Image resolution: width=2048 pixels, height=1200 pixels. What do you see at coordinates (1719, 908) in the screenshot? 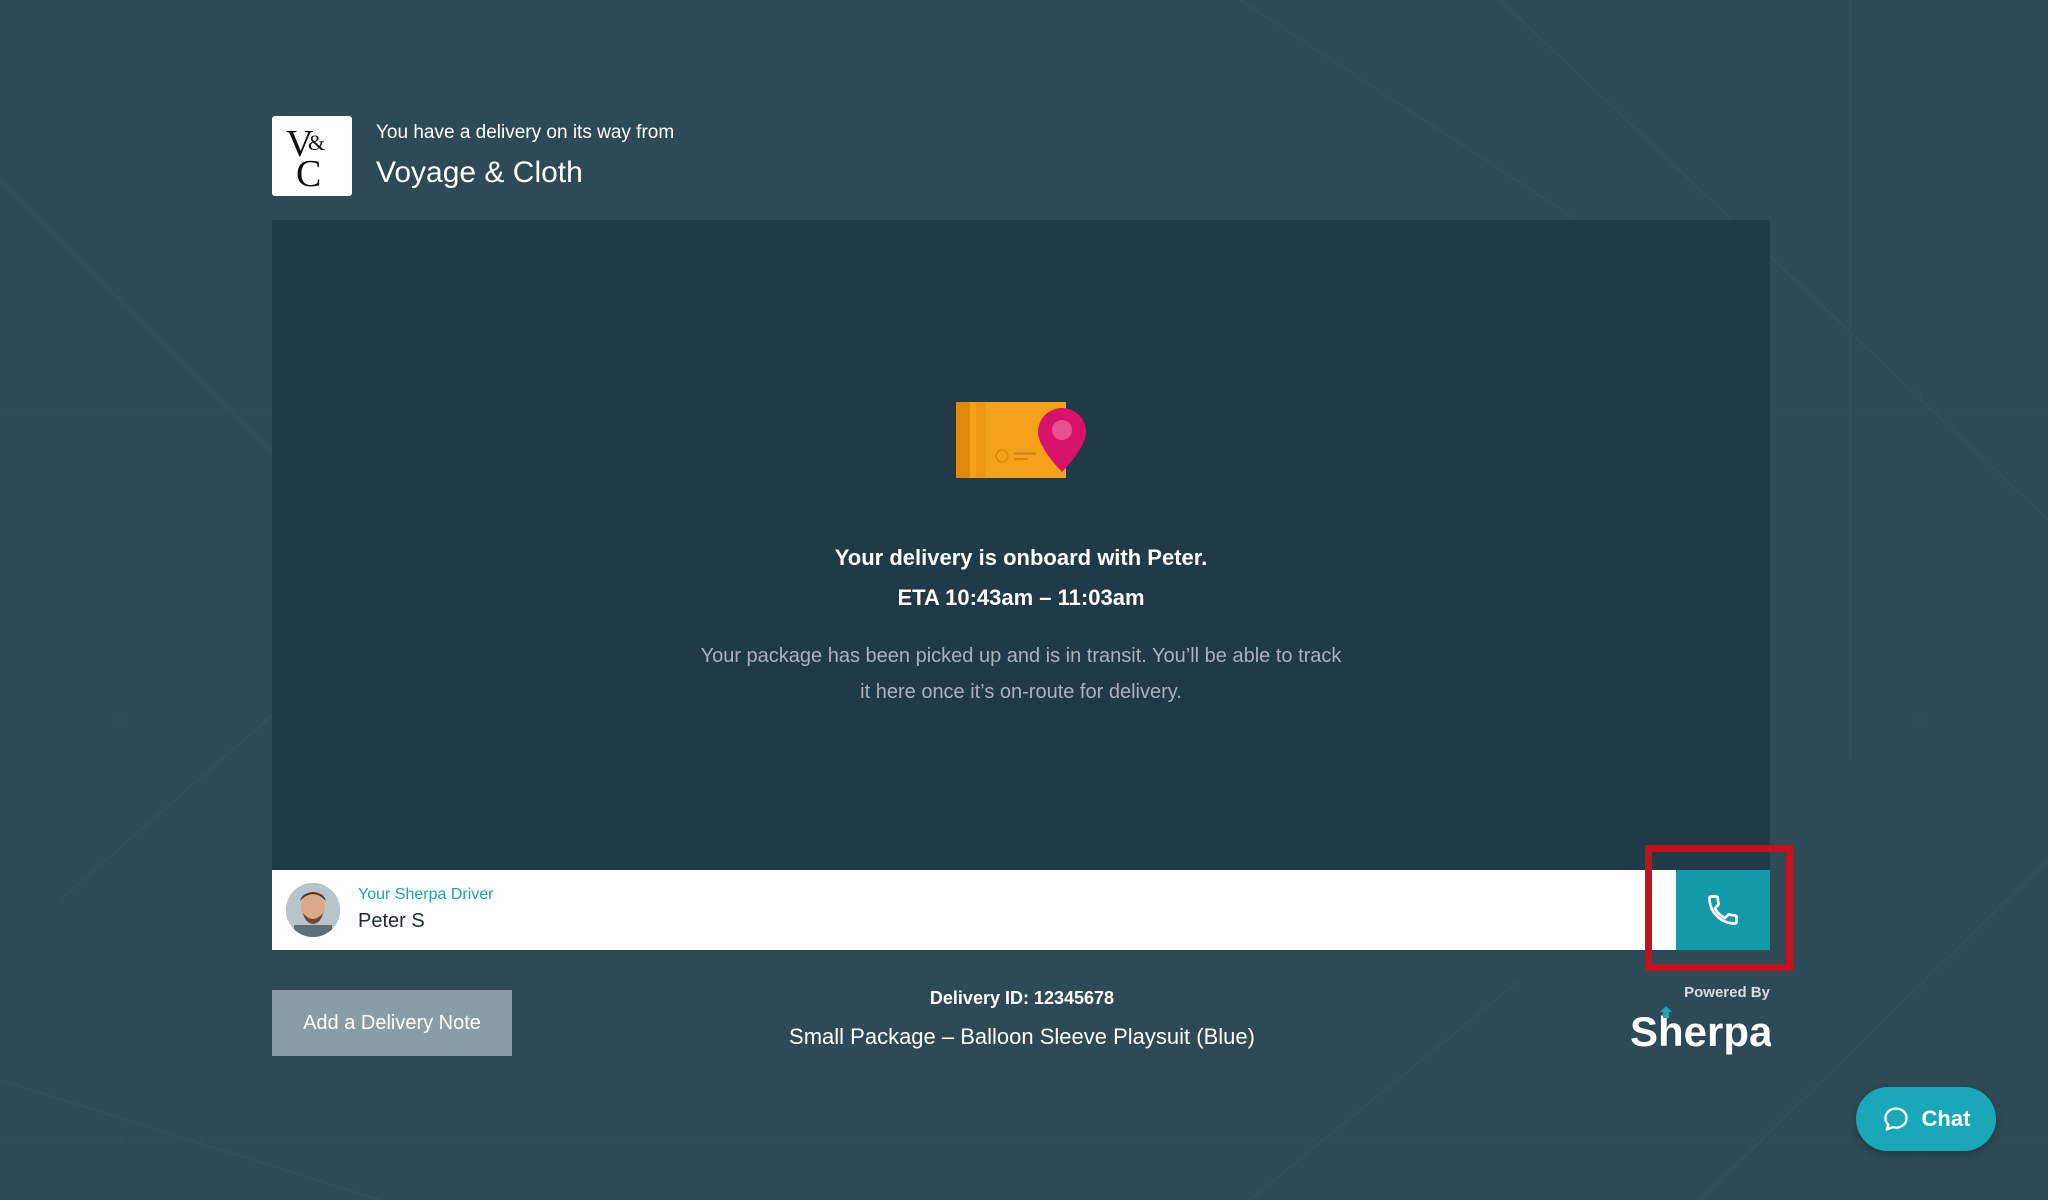
I see `call-button-highlight` at bounding box center [1719, 908].